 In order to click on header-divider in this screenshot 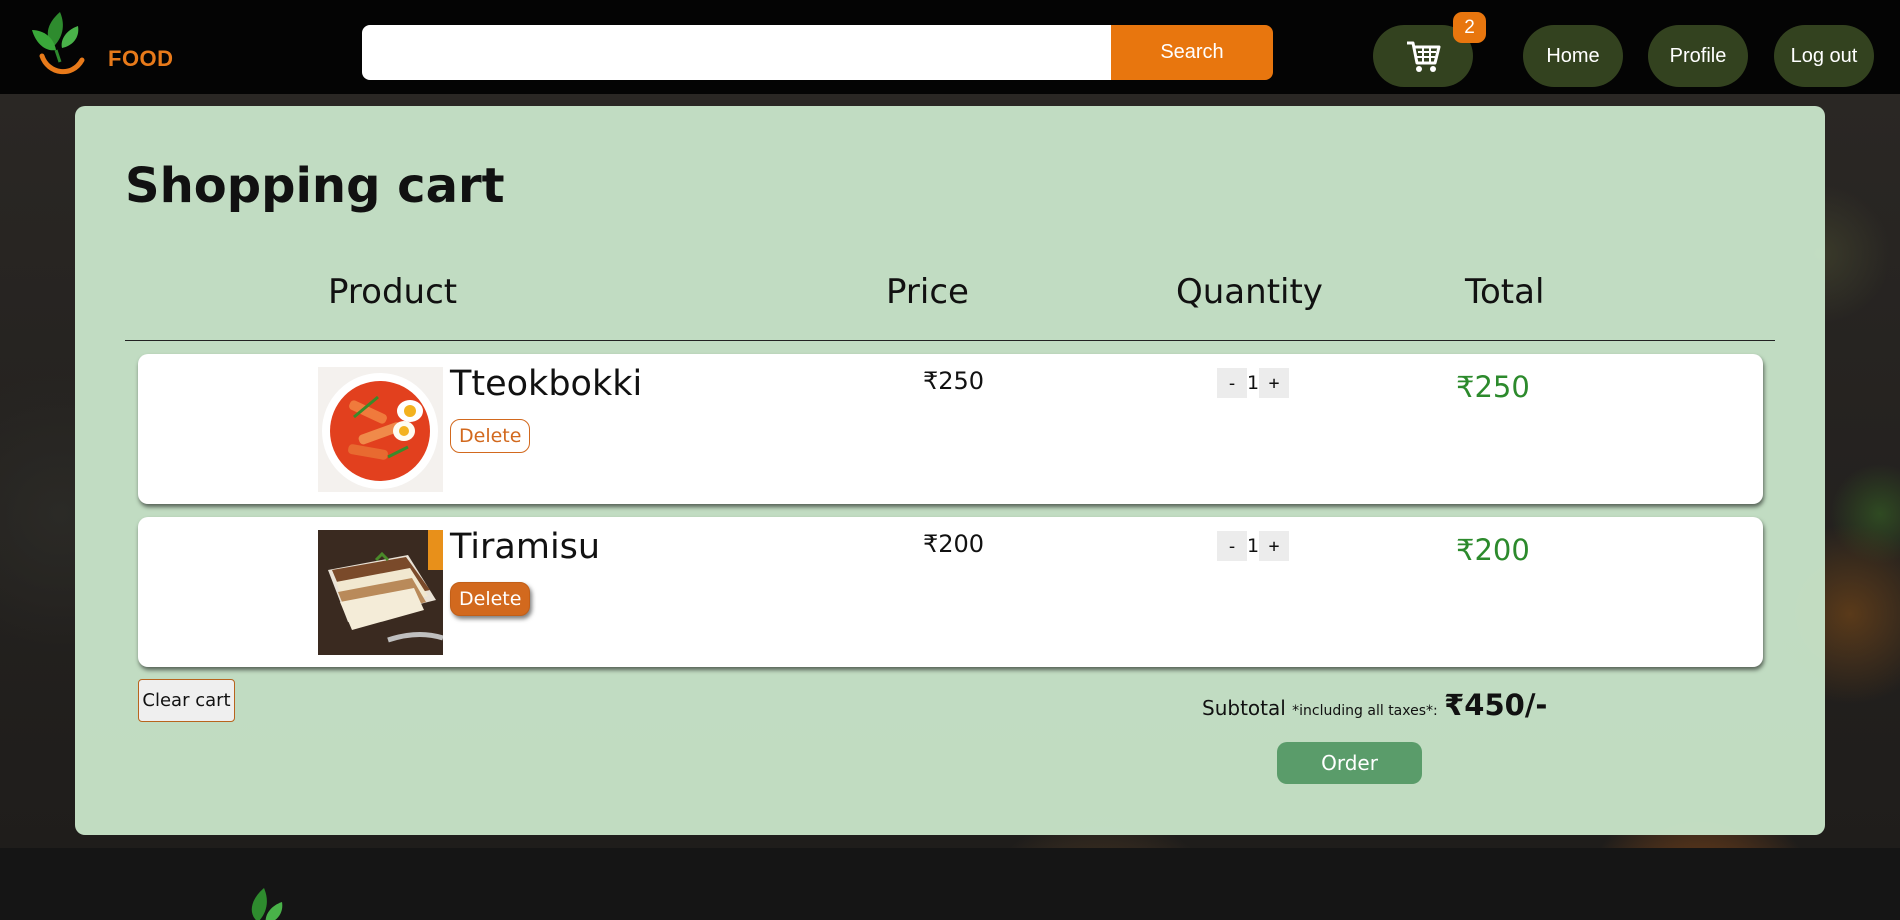, I will do `click(950, 340)`.